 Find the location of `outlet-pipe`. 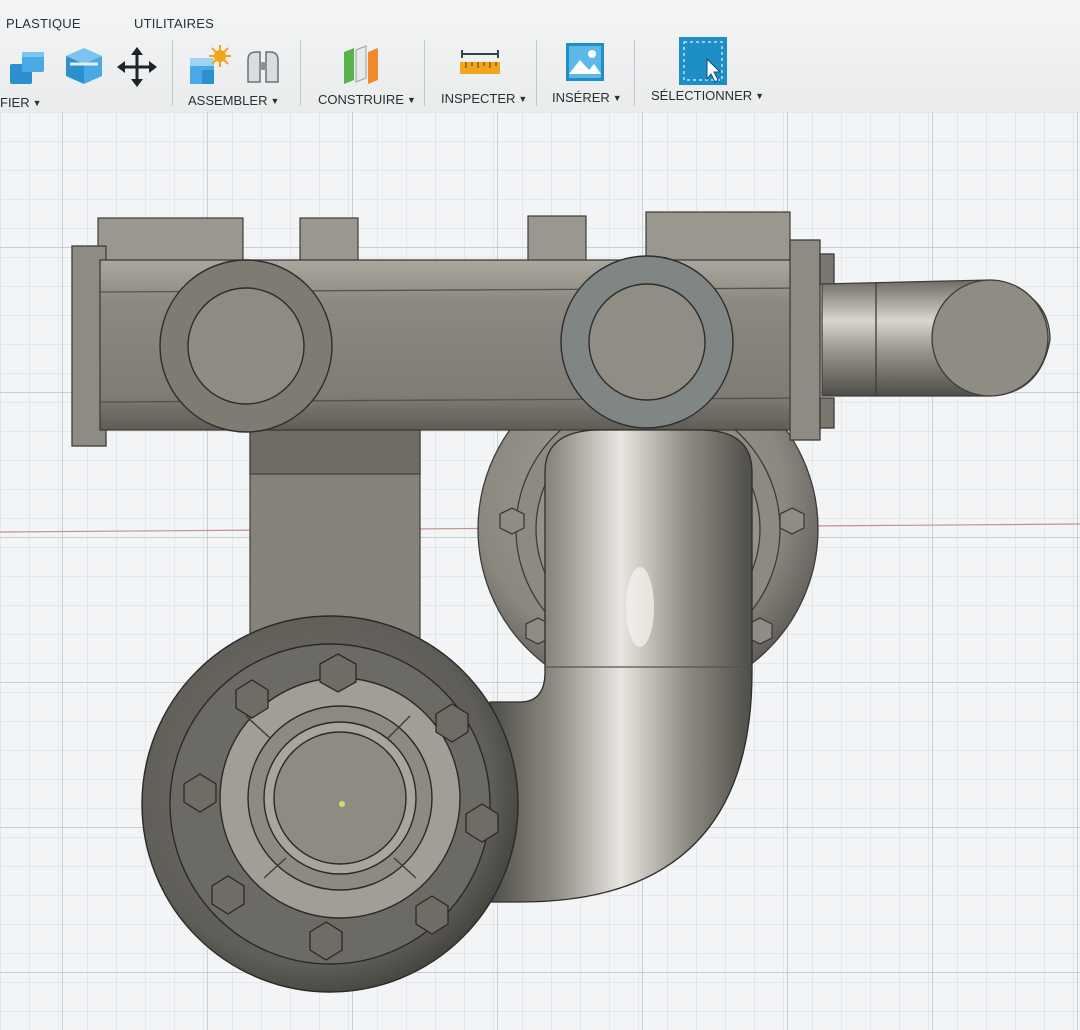

outlet-pipe is located at coordinates (936, 338).